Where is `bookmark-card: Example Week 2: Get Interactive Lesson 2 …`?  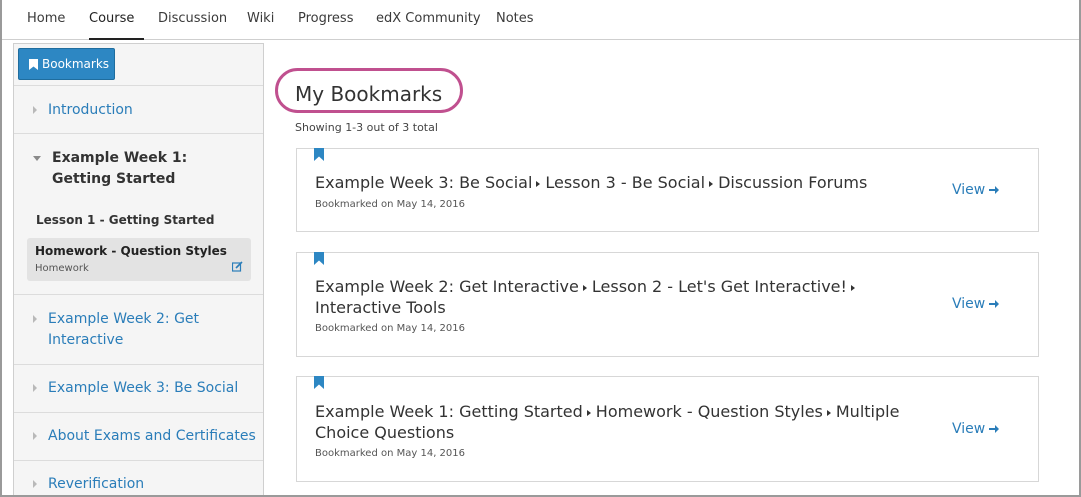
bookmark-card: Example Week 2: Get Interactive Lesson 2 … is located at coordinates (667, 304).